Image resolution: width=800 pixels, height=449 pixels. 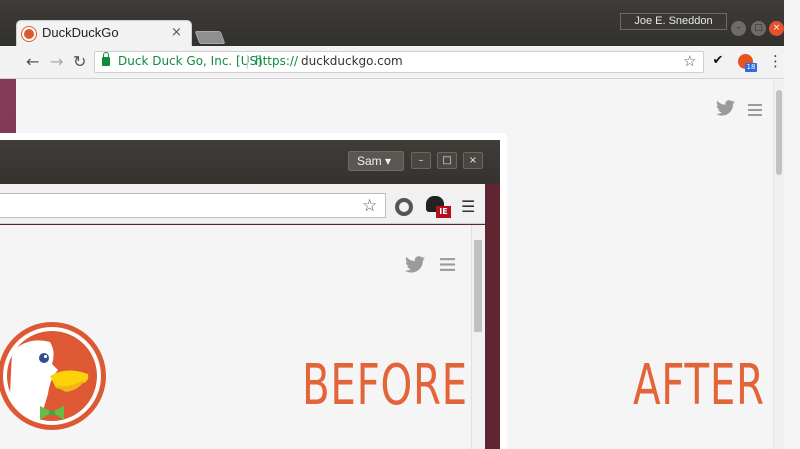 What do you see at coordinates (277, 61) in the screenshot?
I see `url-scheme: https://` at bounding box center [277, 61].